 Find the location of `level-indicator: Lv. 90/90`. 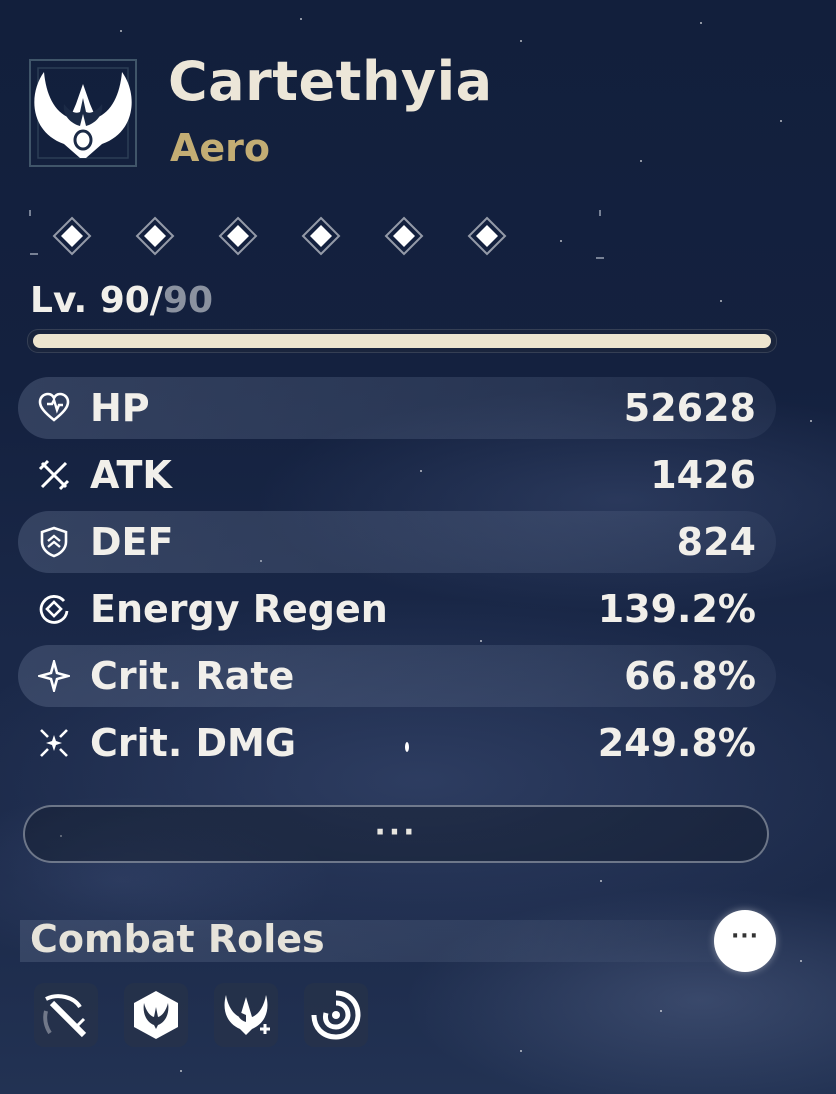

level-indicator: Lv. 90/90 is located at coordinates (121, 300).